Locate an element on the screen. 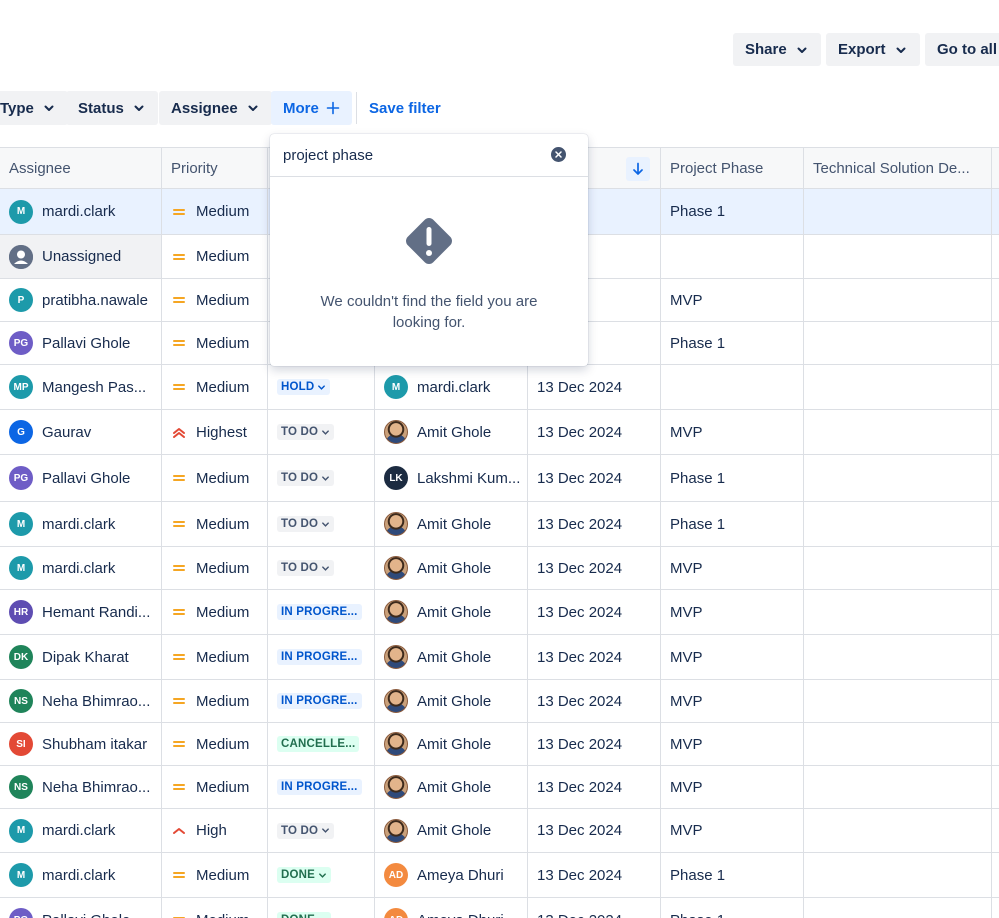  column-header-priority: Priority is located at coordinates (215, 168).